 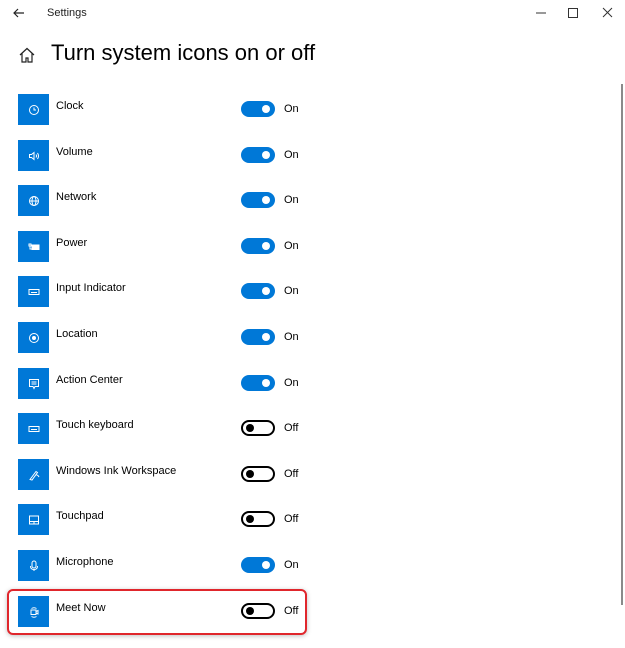 What do you see at coordinates (27, 55) in the screenshot?
I see `home-icon` at bounding box center [27, 55].